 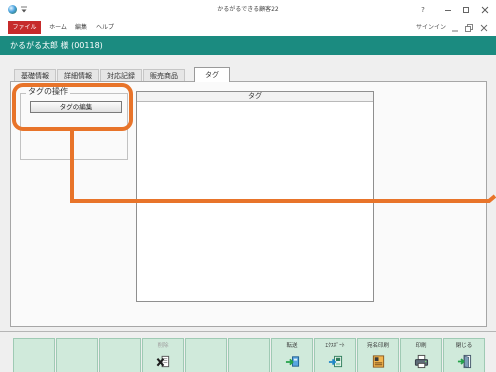 What do you see at coordinates (378, 361) in the screenshot?
I see `address-print-icon` at bounding box center [378, 361].